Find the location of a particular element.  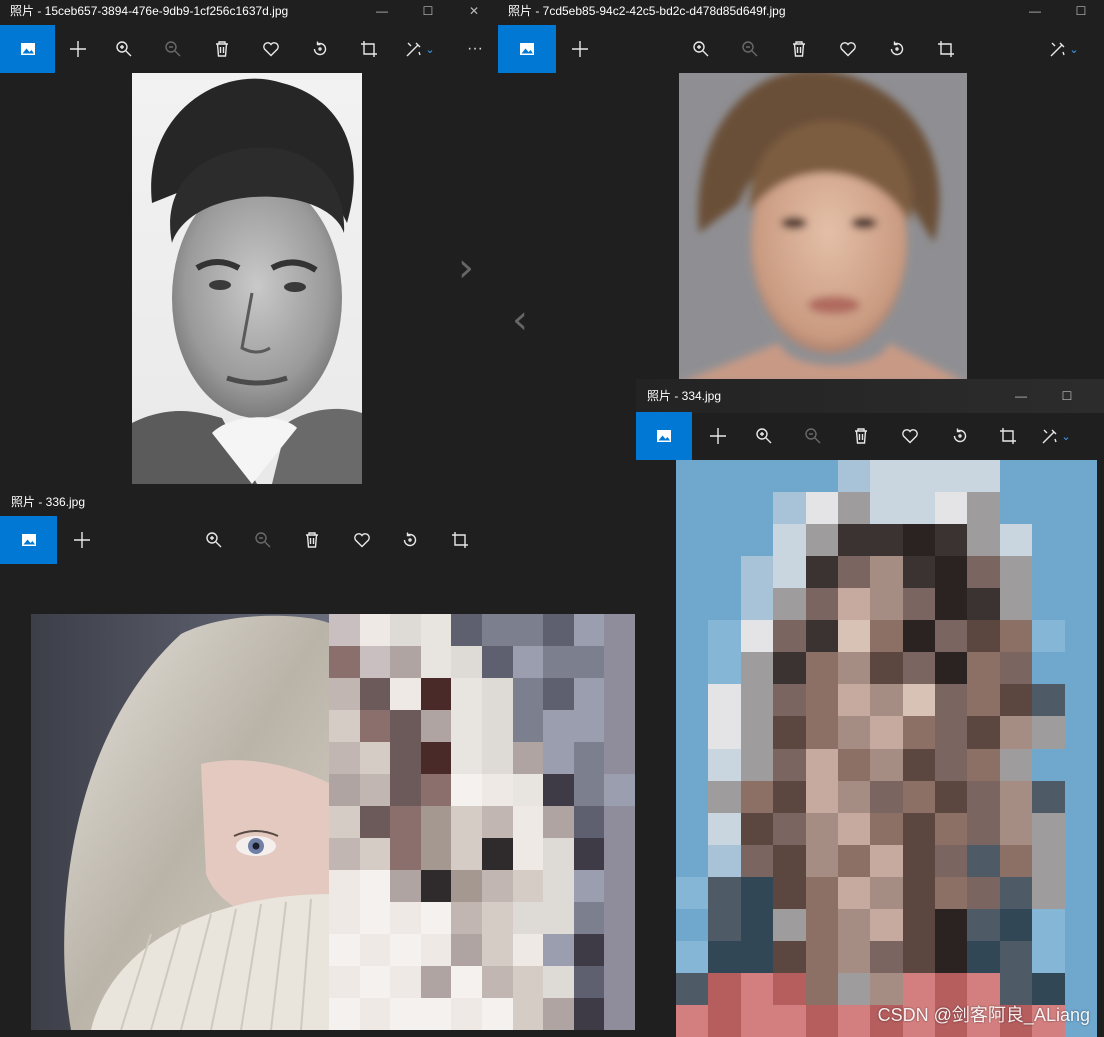

title-bar: 照片 - 334.jpg — ☐ is located at coordinates (870, 396).